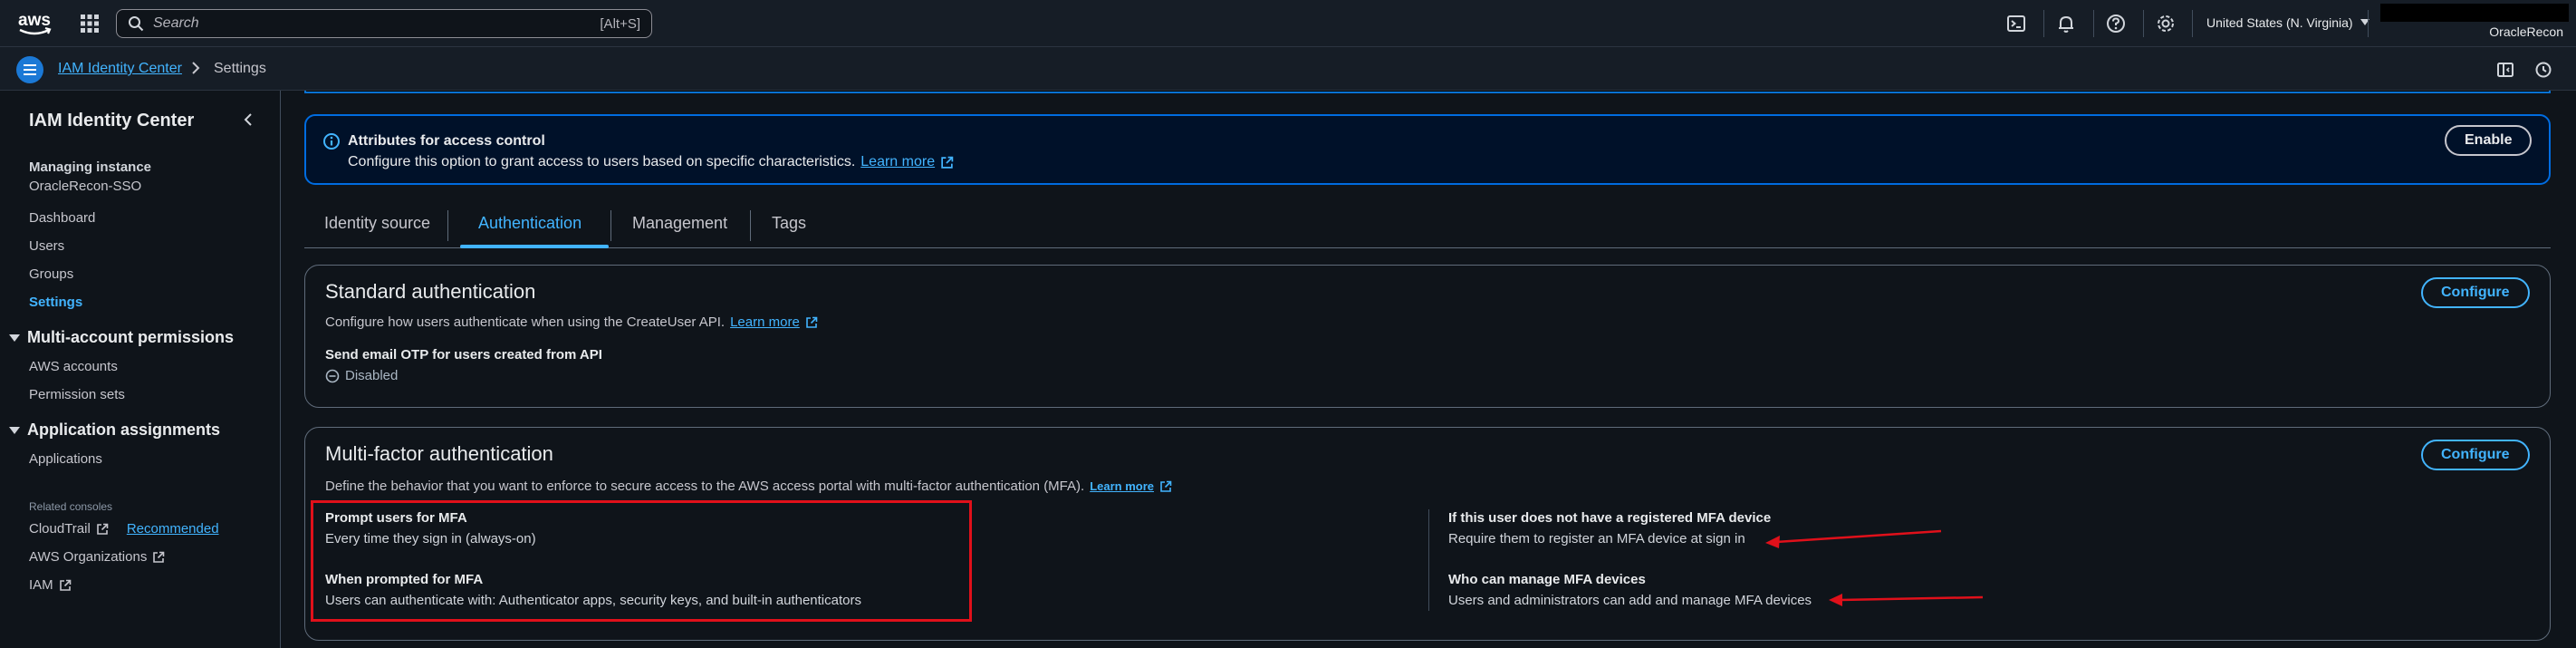 The image size is (2576, 648). Describe the element at coordinates (90, 24) in the screenshot. I see `services-grid-icon` at that location.